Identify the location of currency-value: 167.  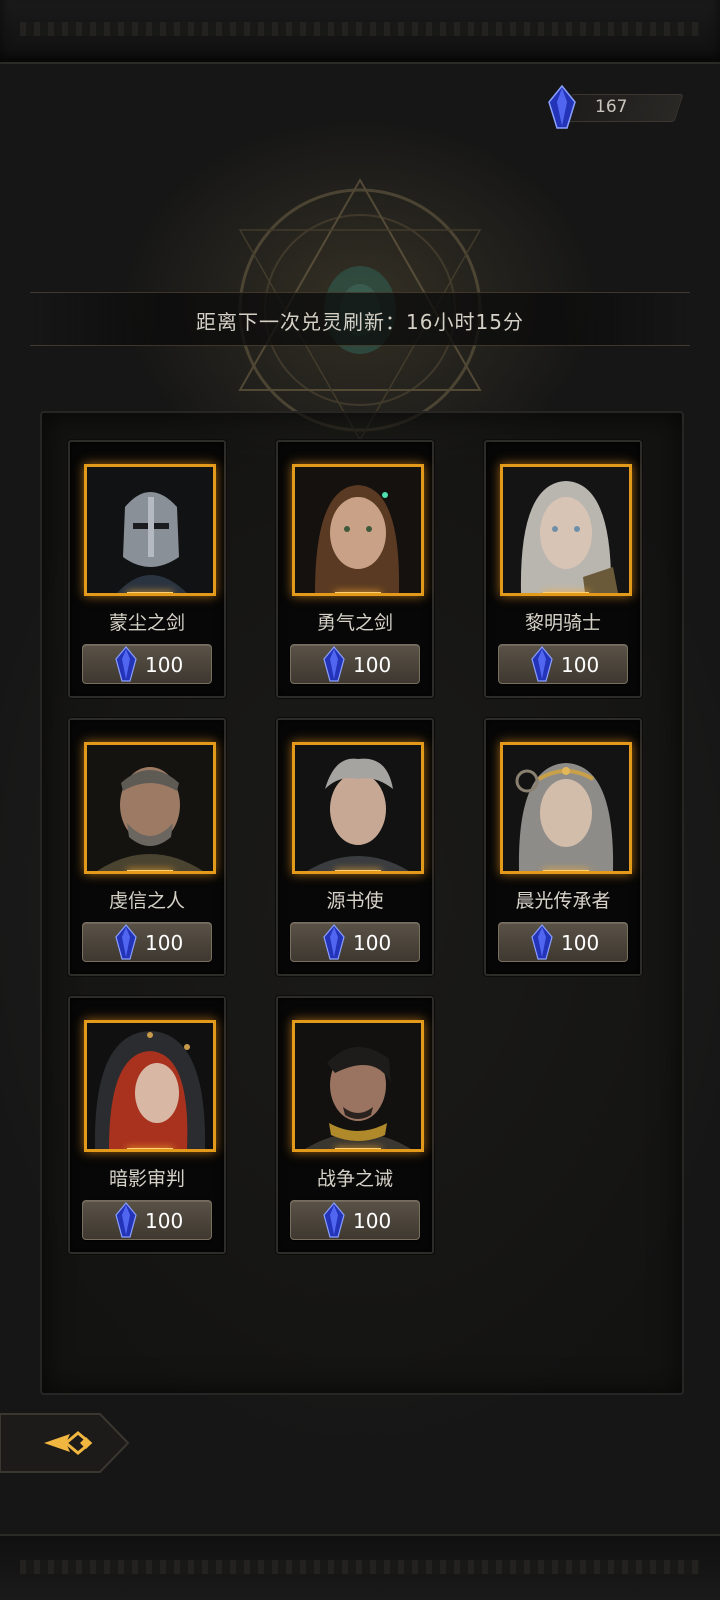
(611, 107).